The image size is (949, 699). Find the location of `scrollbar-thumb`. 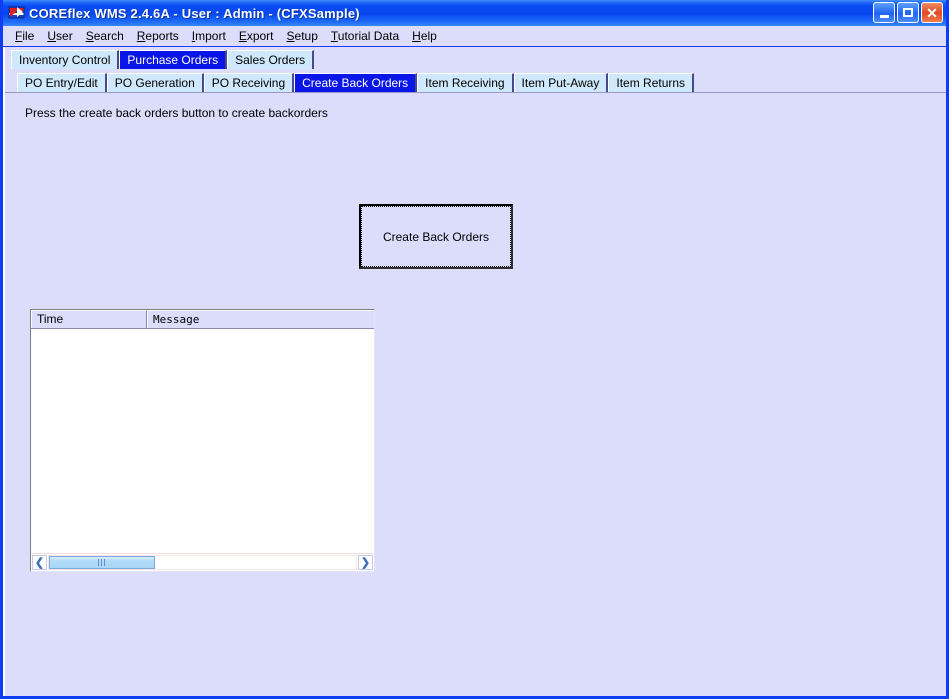

scrollbar-thumb is located at coordinates (102, 562).